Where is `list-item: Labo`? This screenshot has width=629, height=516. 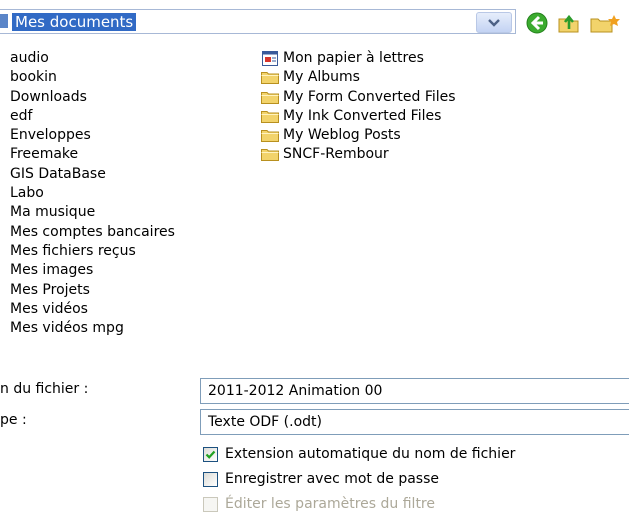
list-item: Labo is located at coordinates (92, 193).